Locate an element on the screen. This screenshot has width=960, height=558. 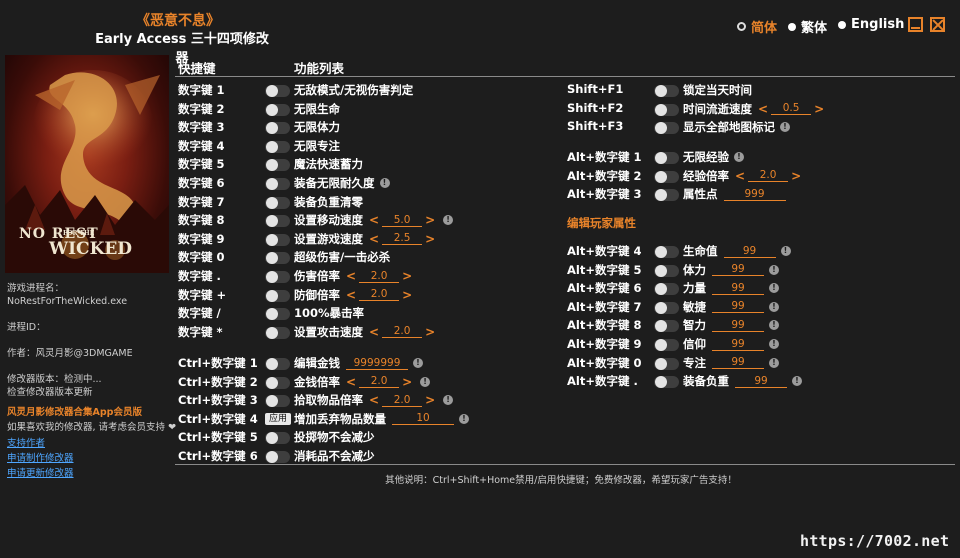
cheat-function: 力量 99! is located at coordinates (731, 288).